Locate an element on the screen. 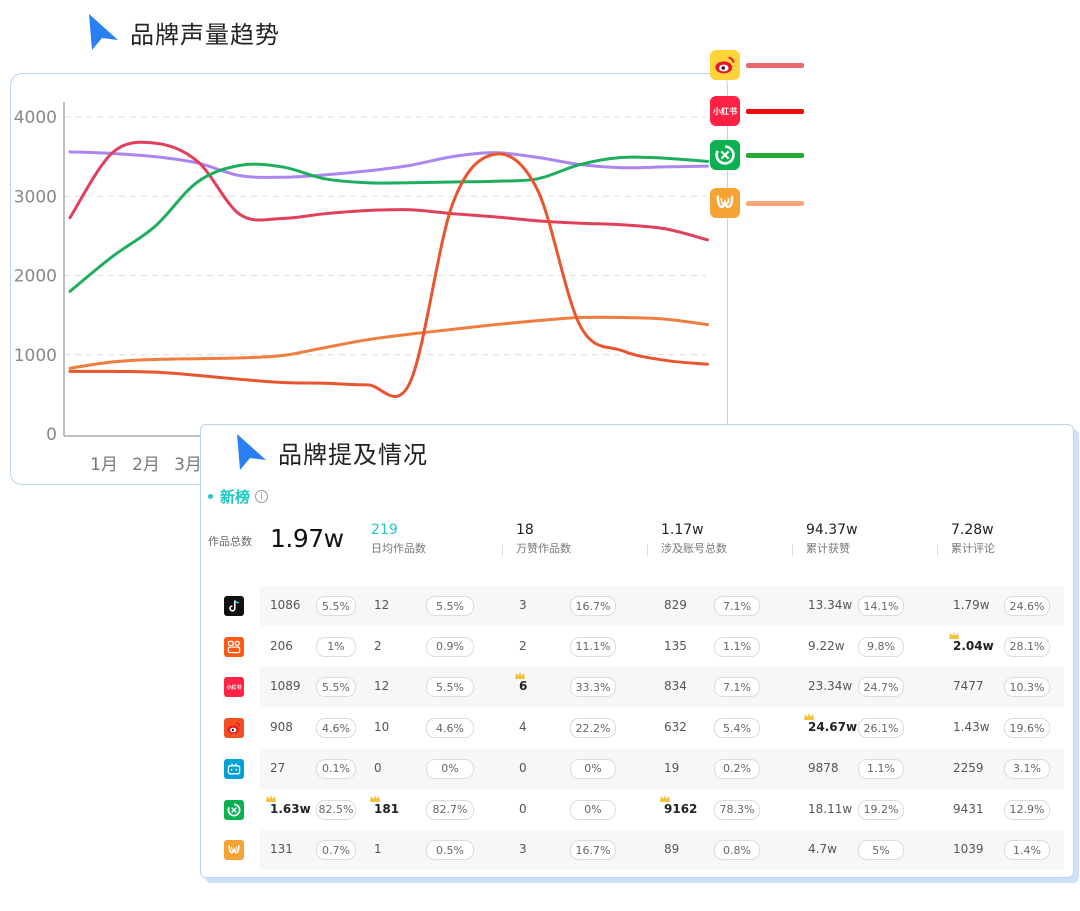 This screenshot has width=1080, height=911. table-cell-value: 908 is located at coordinates (281, 727).